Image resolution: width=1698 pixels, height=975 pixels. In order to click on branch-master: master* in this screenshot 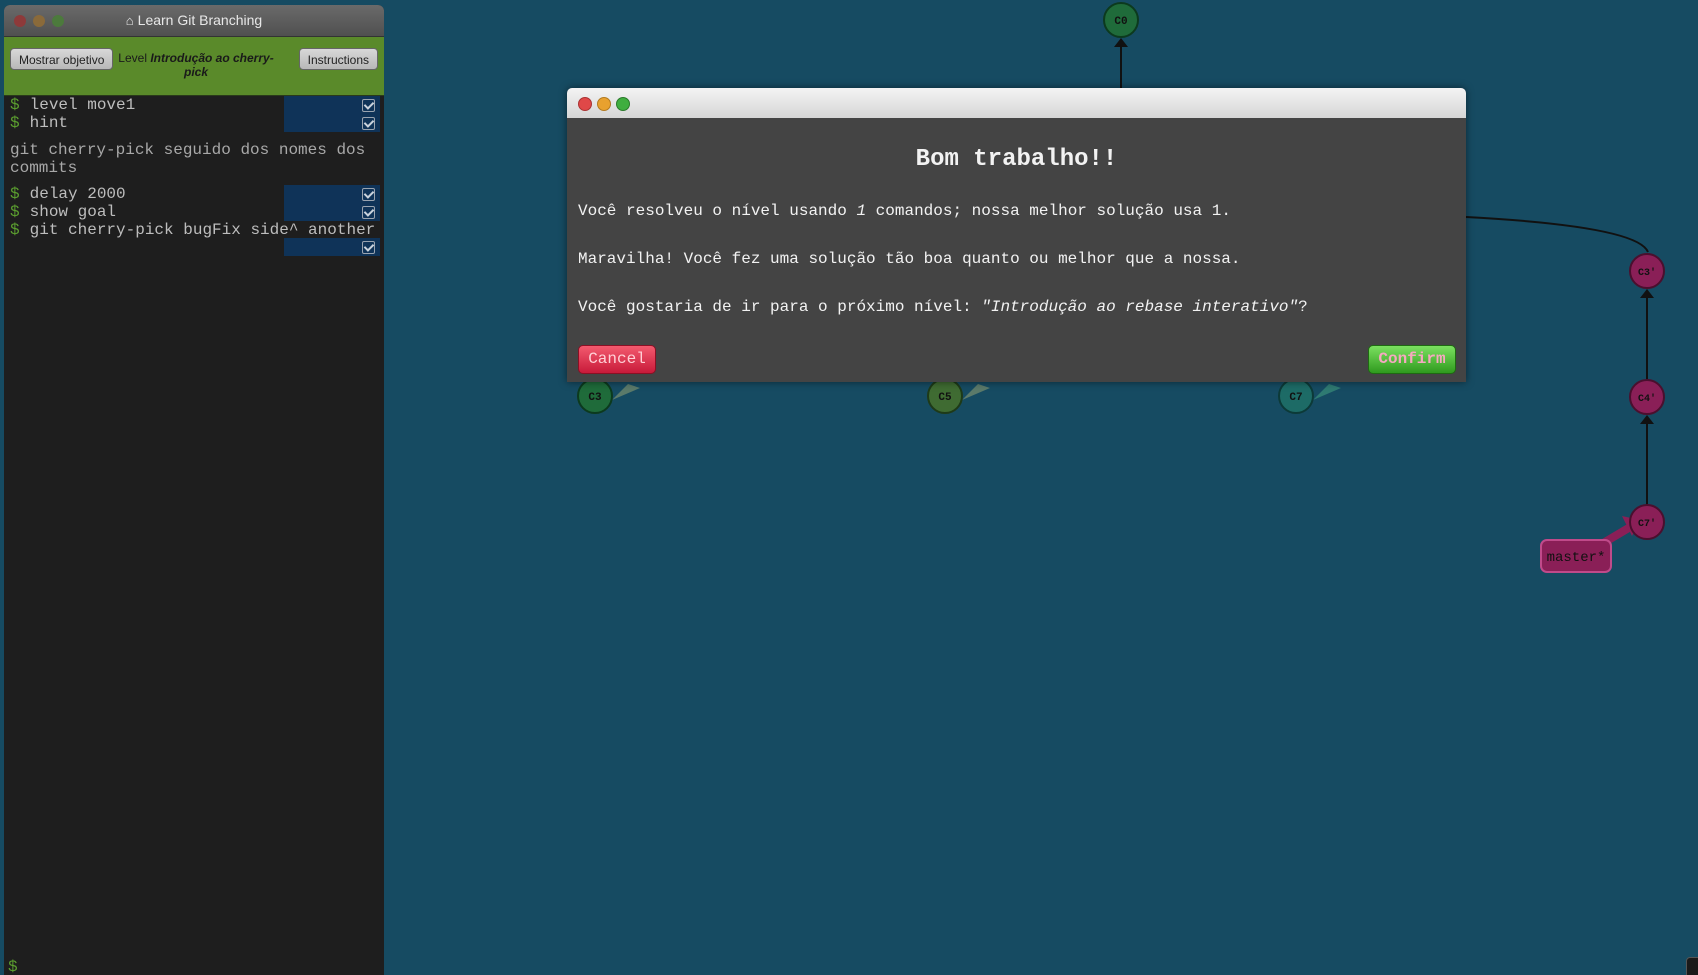, I will do `click(1576, 556)`.